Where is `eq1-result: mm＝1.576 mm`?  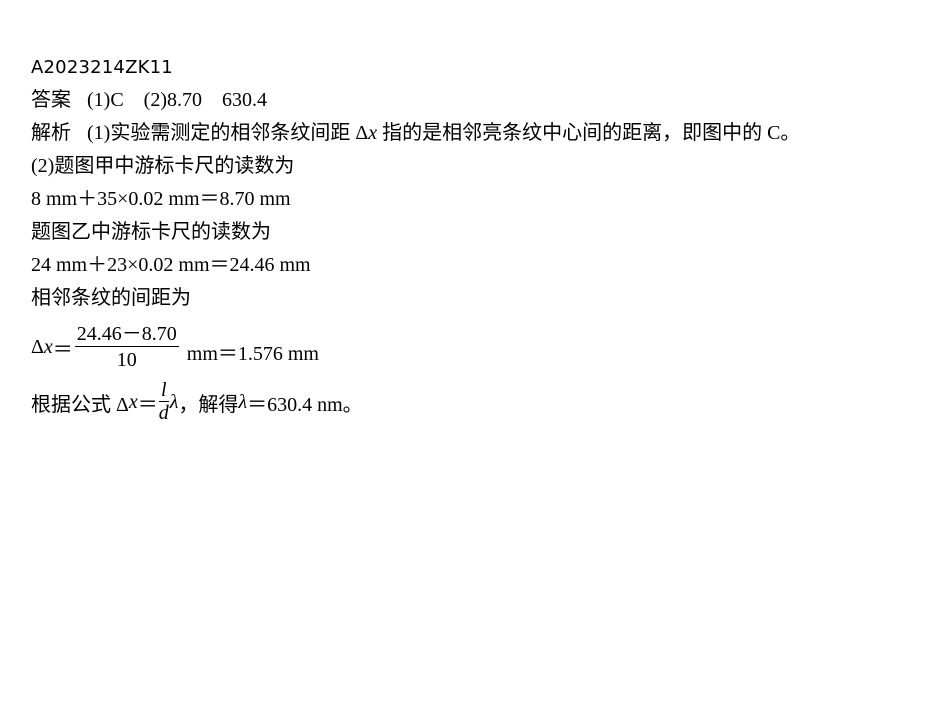 eq1-result: mm＝1.576 mm is located at coordinates (252, 353).